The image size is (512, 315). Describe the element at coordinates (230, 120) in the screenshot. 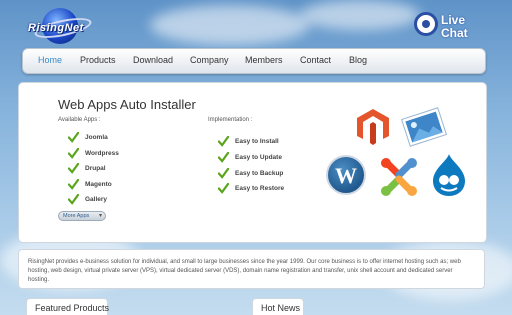

I see `implementation-heading: Implementation :` at that location.